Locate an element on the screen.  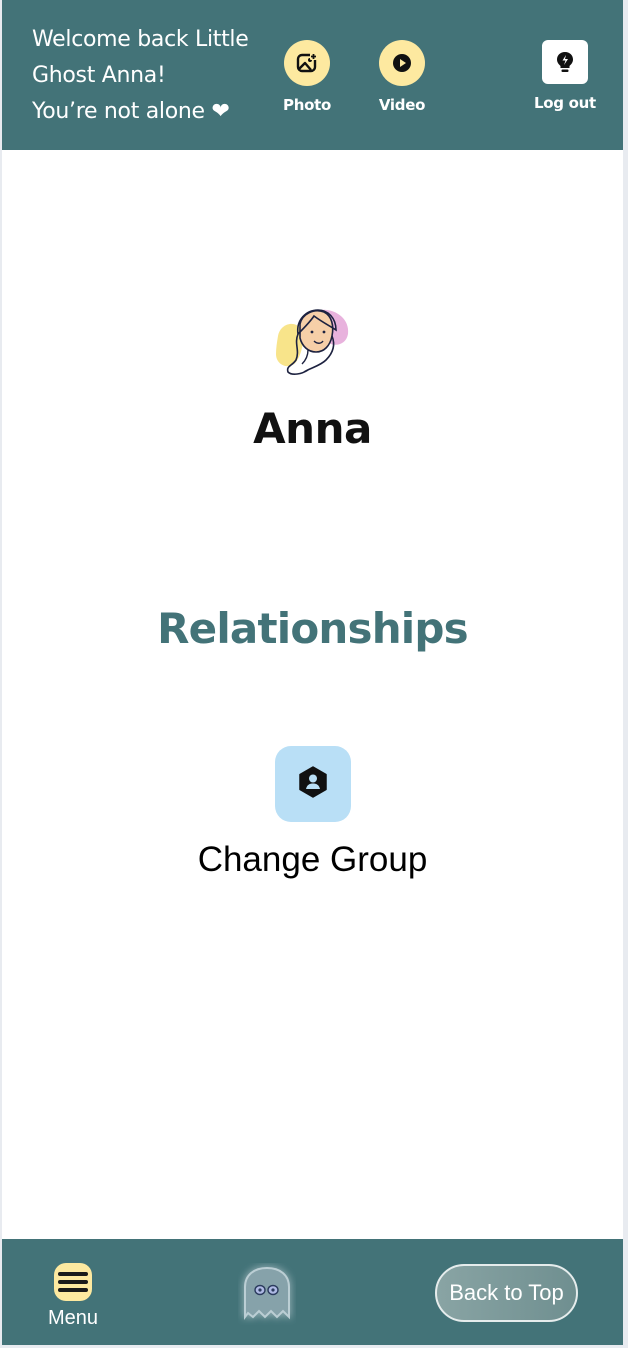
menu-button: Menu is located at coordinates (73, 1298).